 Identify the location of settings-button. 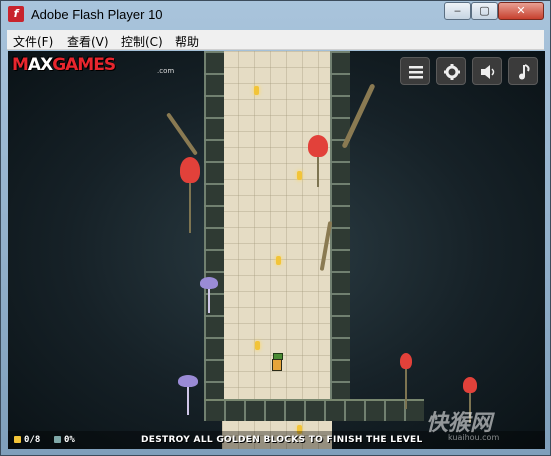
(451, 71).